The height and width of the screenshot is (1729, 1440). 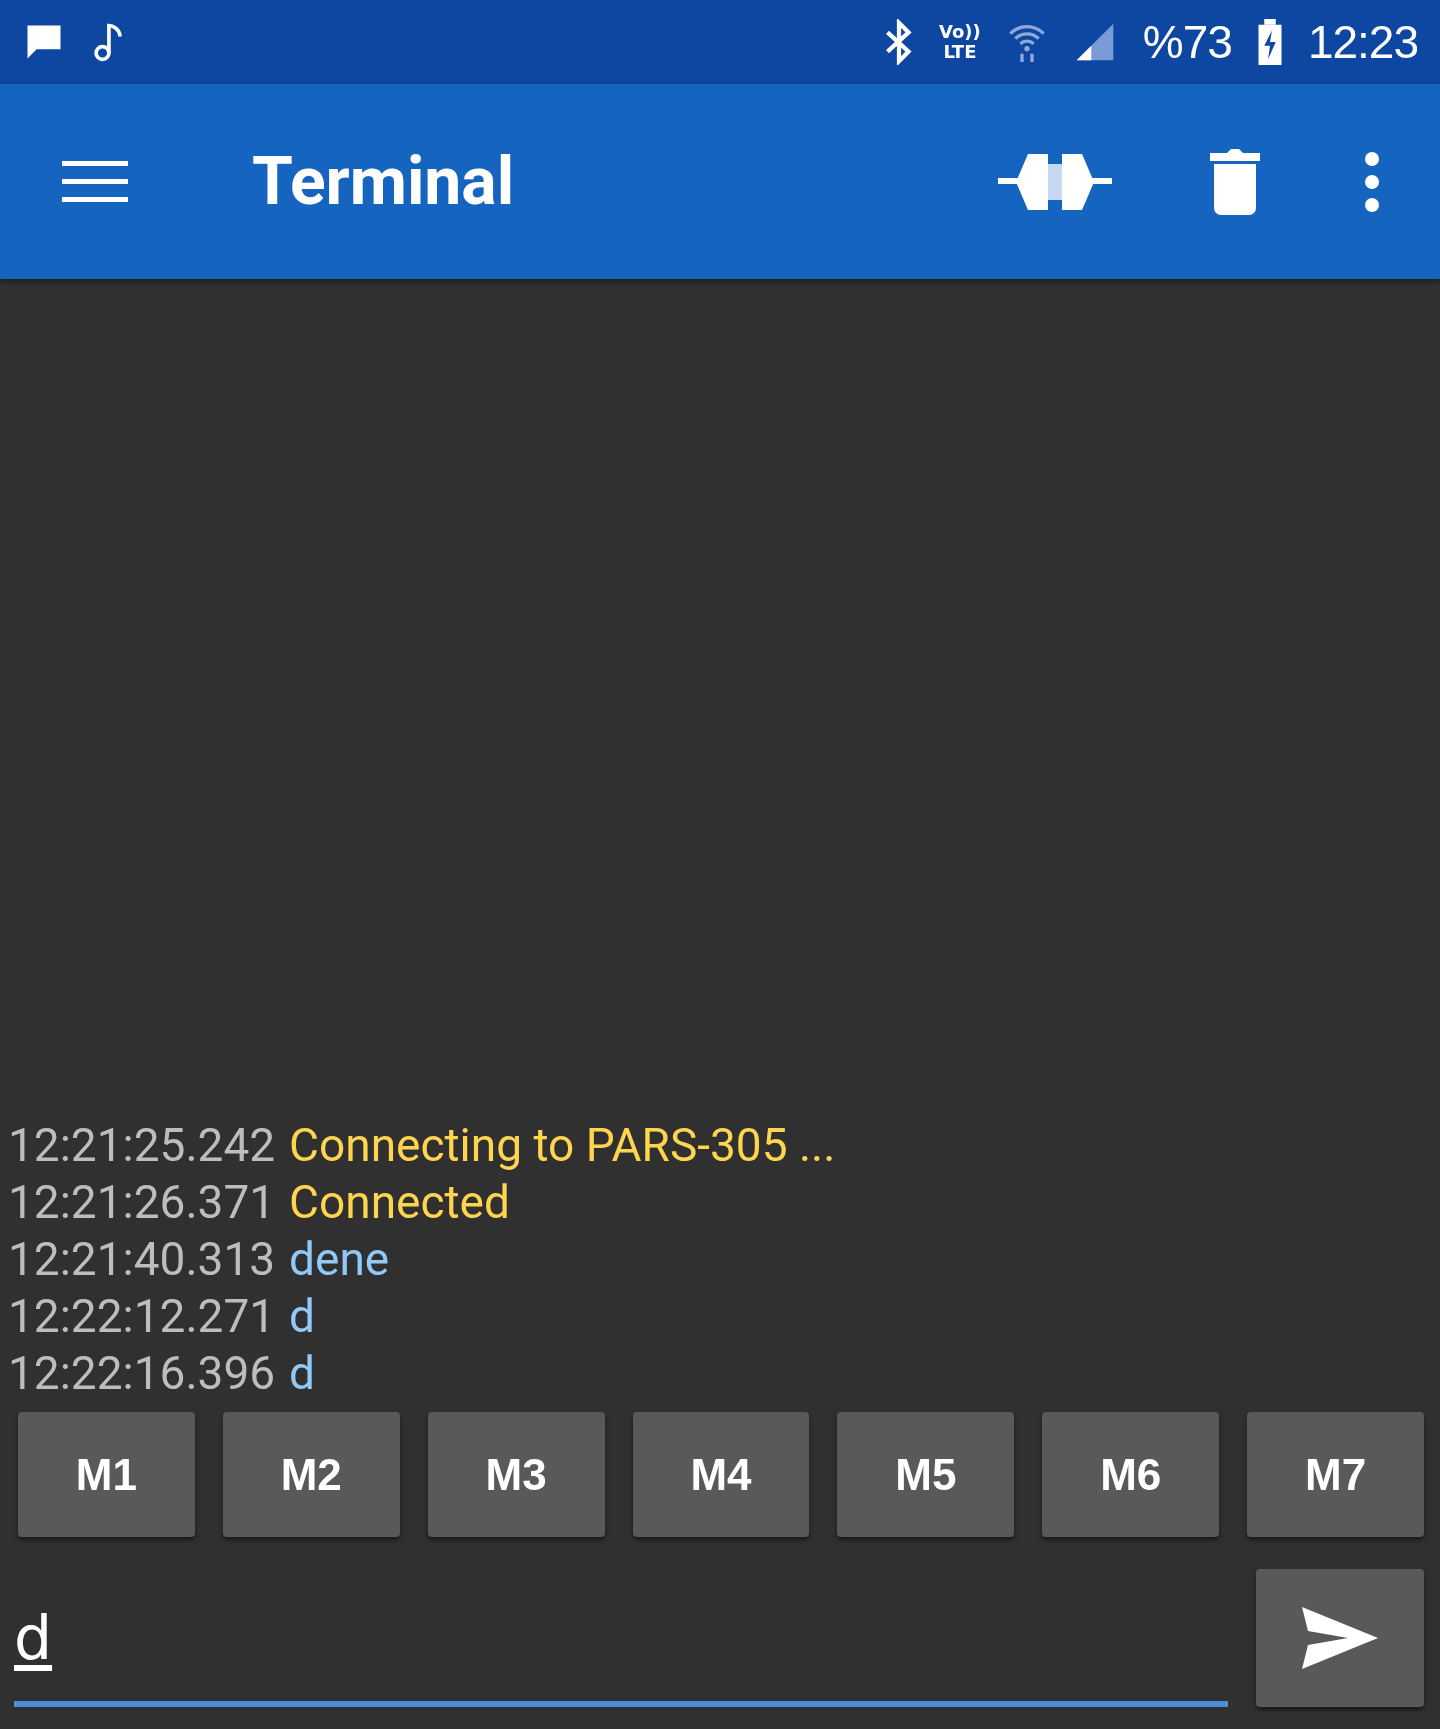 What do you see at coordinates (621, 1645) in the screenshot?
I see `input-field: d` at bounding box center [621, 1645].